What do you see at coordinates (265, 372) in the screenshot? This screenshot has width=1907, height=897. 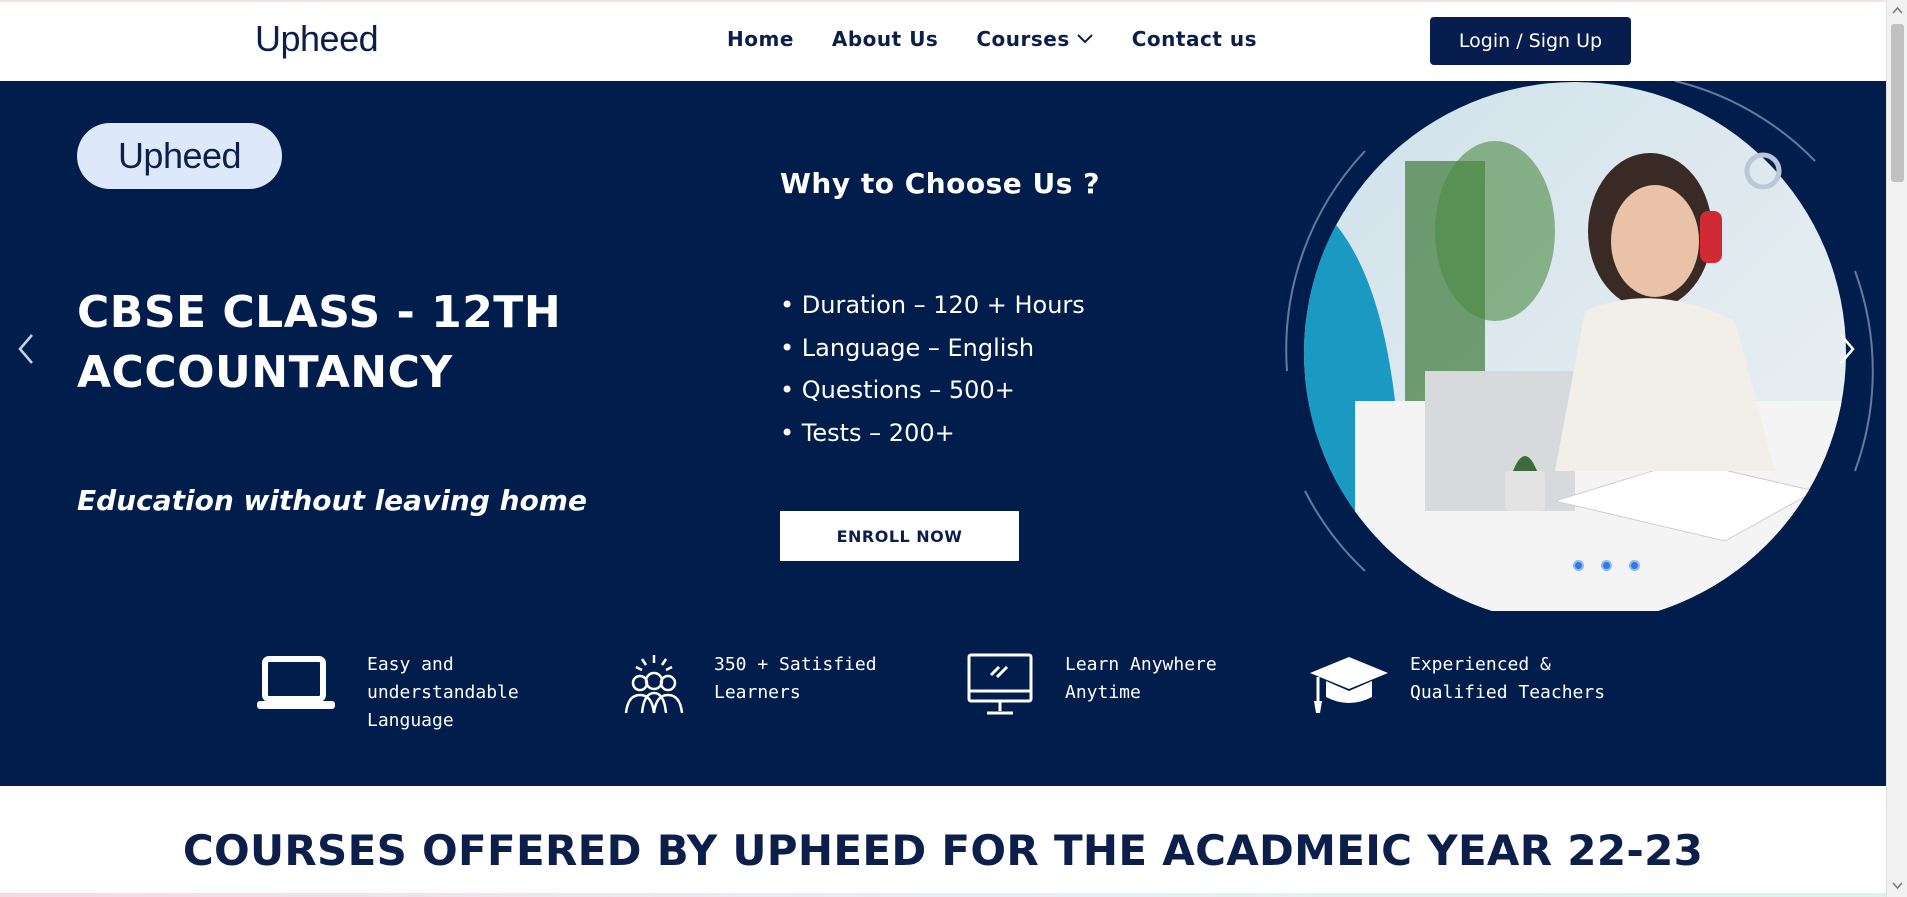 I see `hero-title-line-2: ACCOUNTANCY` at bounding box center [265, 372].